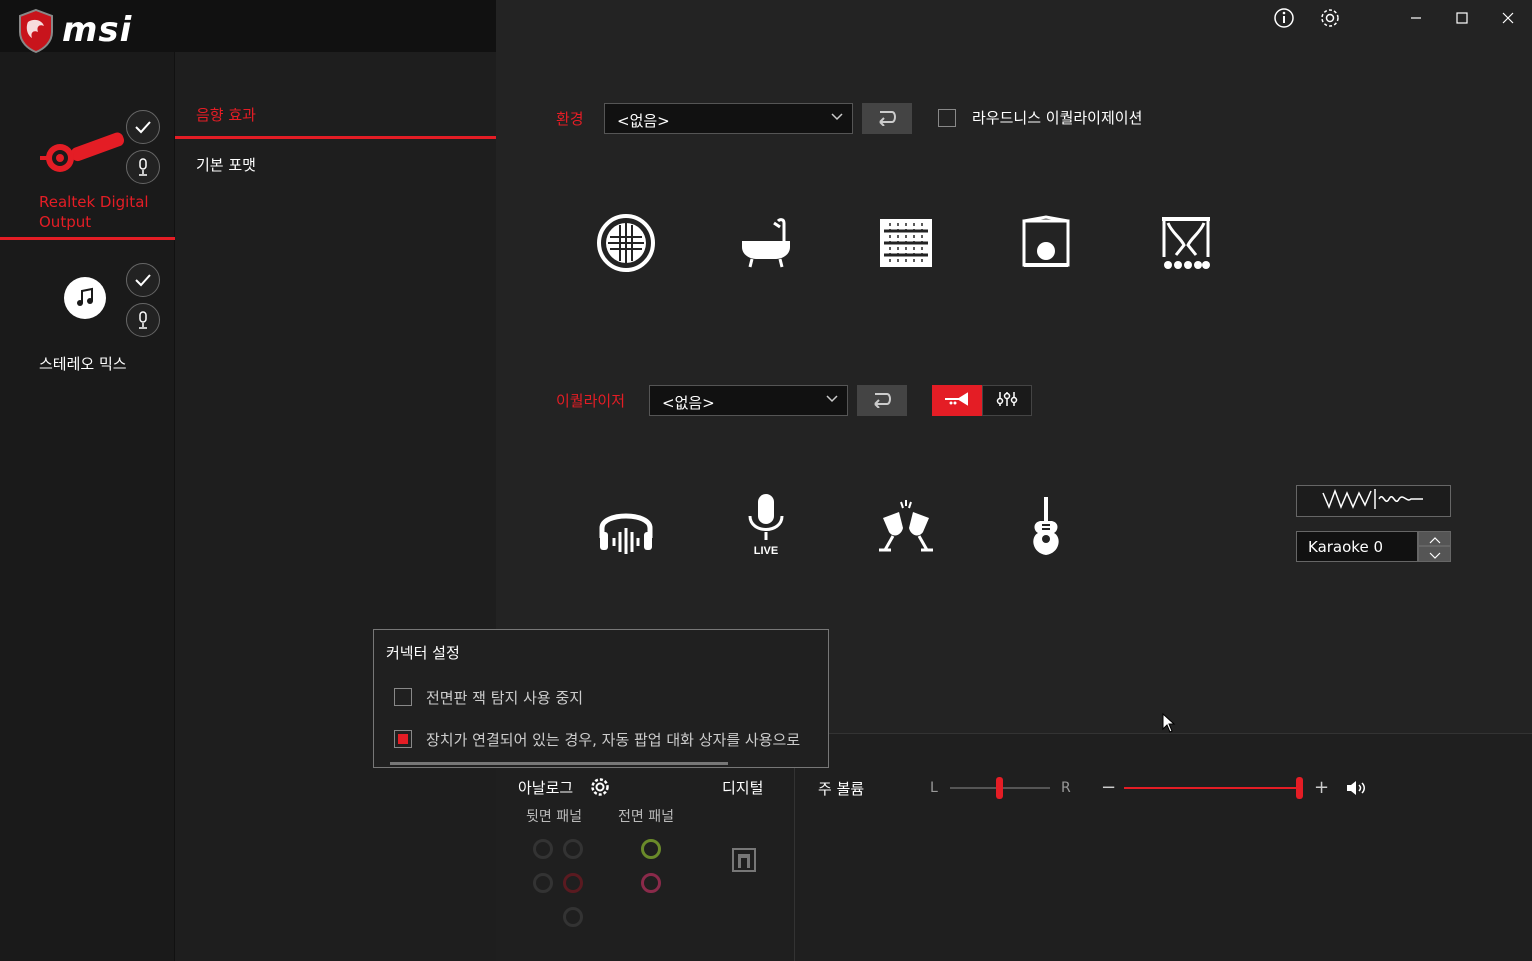  I want to click on digital-label: 디지털, so click(743, 788).